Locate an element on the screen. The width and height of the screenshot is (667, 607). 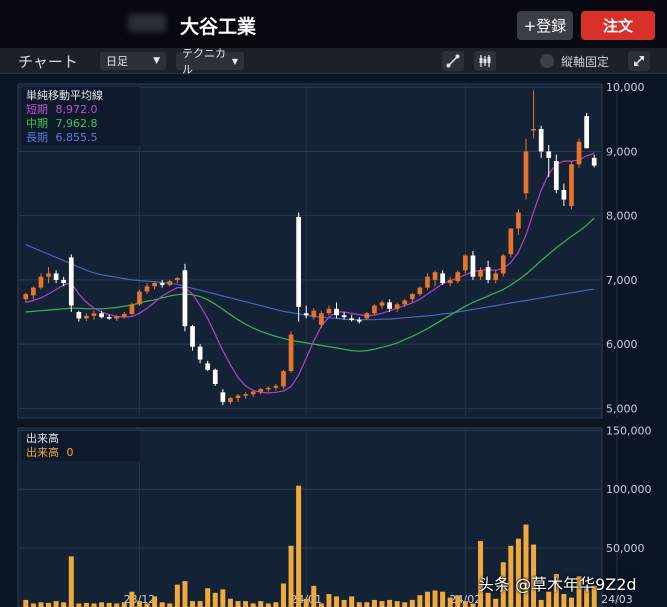
price-legend-title: 単純移動平均線 is located at coordinates (64, 95).